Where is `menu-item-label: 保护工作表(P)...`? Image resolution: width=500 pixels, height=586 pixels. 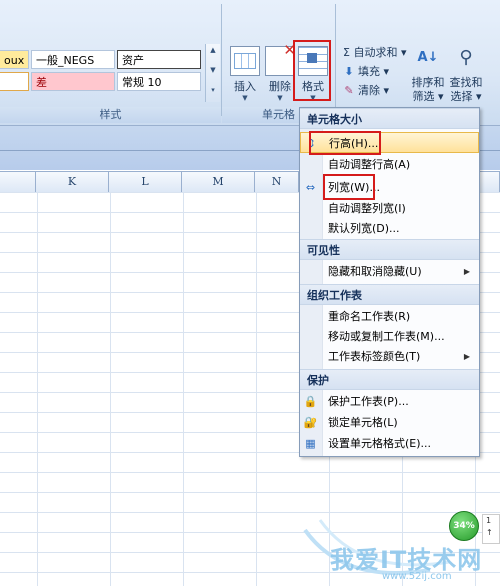
menu-item-label: 保护工作表(P)... is located at coordinates (368, 401).